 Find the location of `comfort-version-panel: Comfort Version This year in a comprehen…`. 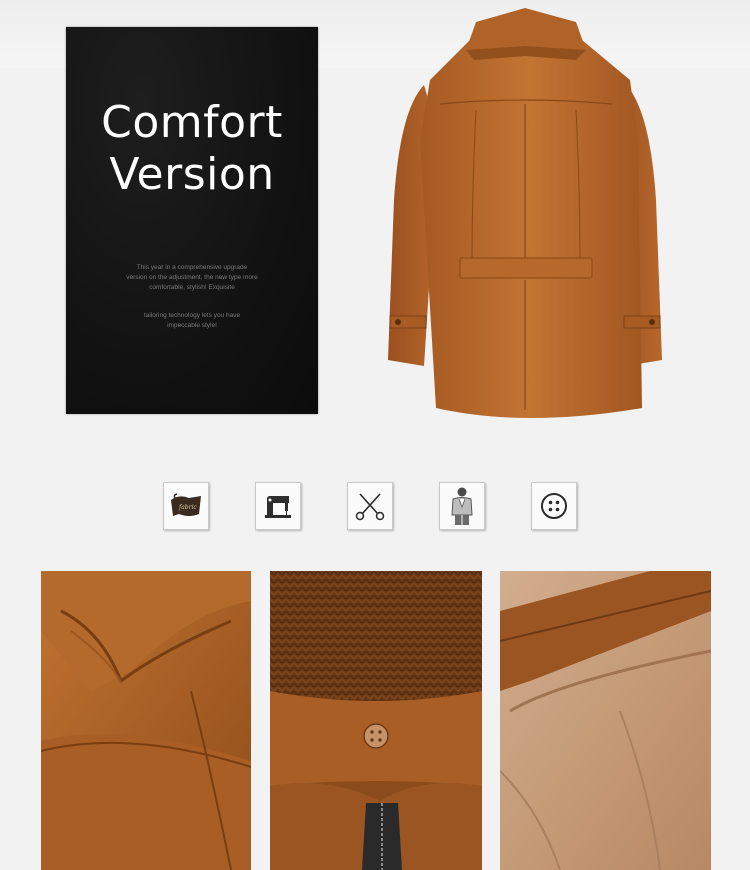

comfort-version-panel: Comfort Version This year in a comprehen… is located at coordinates (192, 220).